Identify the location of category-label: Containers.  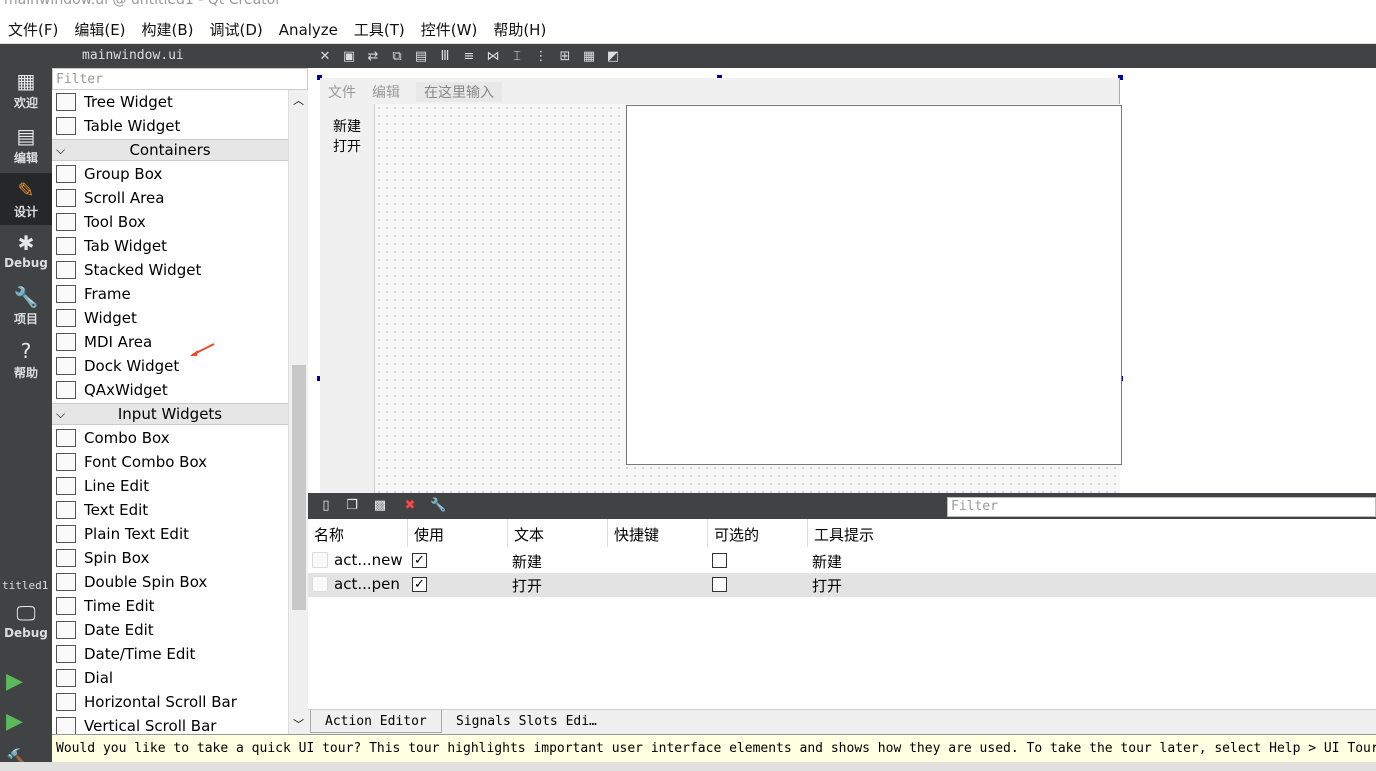
(170, 150).